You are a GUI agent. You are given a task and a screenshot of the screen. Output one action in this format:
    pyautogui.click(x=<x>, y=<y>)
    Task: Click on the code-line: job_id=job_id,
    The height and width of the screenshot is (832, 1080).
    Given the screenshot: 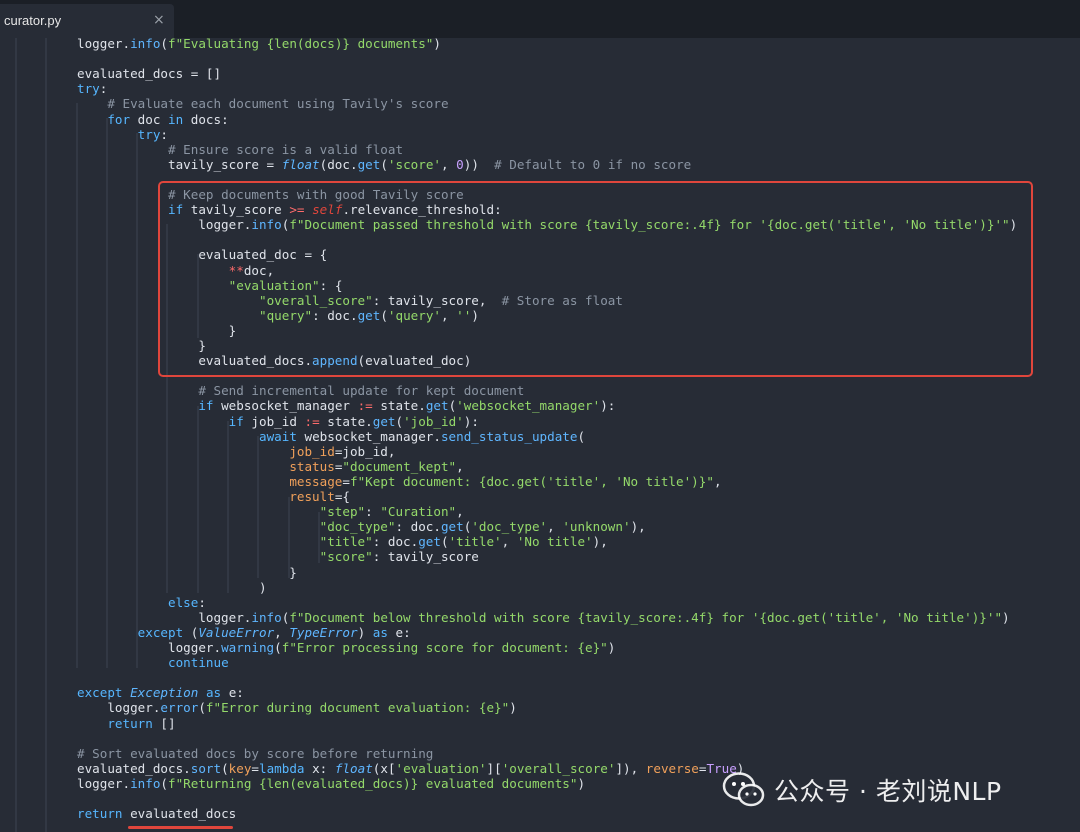 What is the action you would take?
    pyautogui.click(x=342, y=451)
    